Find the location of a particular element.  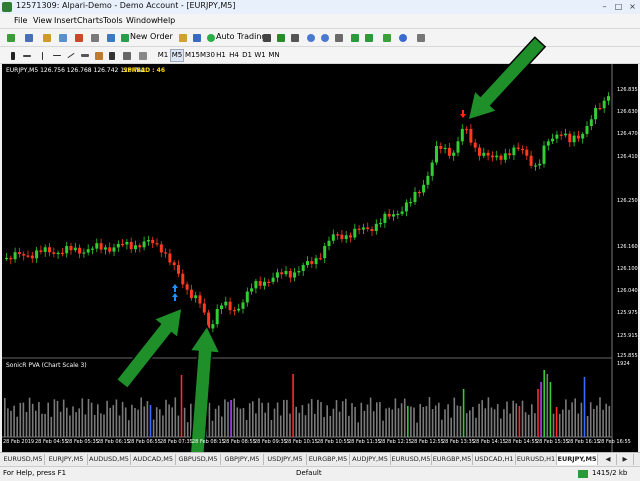

tab-chart-active: EURJPY,M5 is located at coordinates (577, 459).